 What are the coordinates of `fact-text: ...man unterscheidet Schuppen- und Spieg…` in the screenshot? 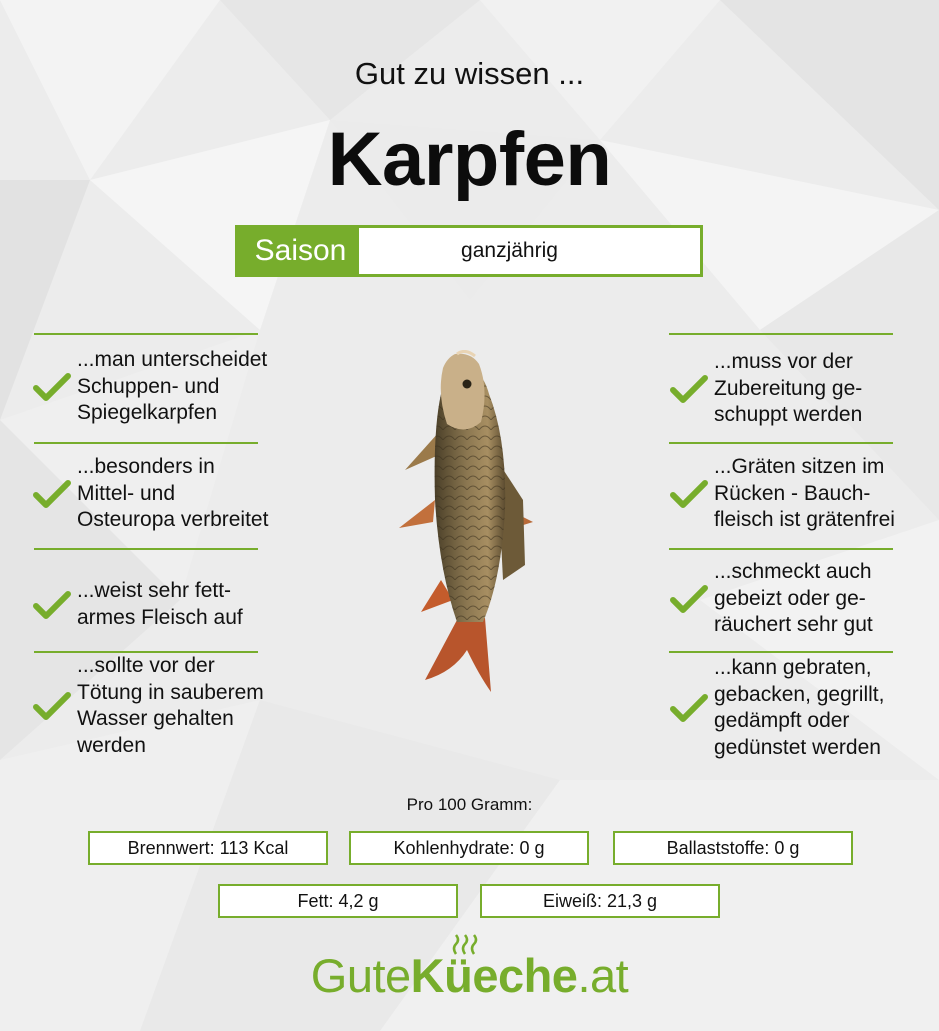 It's located at (172, 386).